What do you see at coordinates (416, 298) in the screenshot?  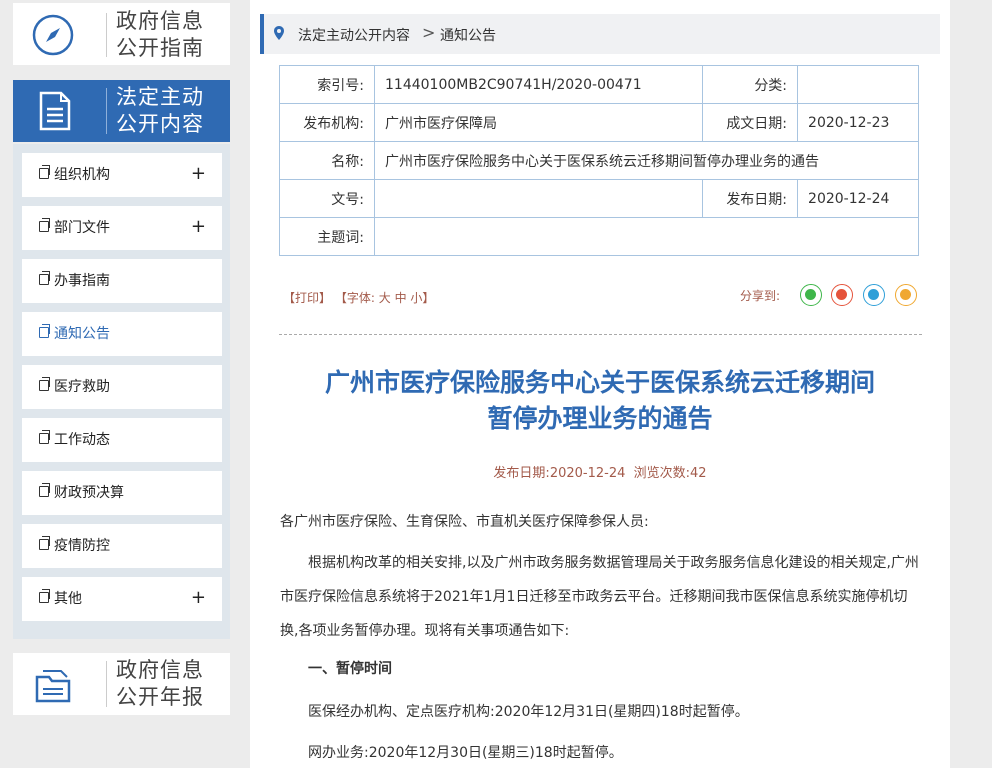 I see `font-small-link: 小` at bounding box center [416, 298].